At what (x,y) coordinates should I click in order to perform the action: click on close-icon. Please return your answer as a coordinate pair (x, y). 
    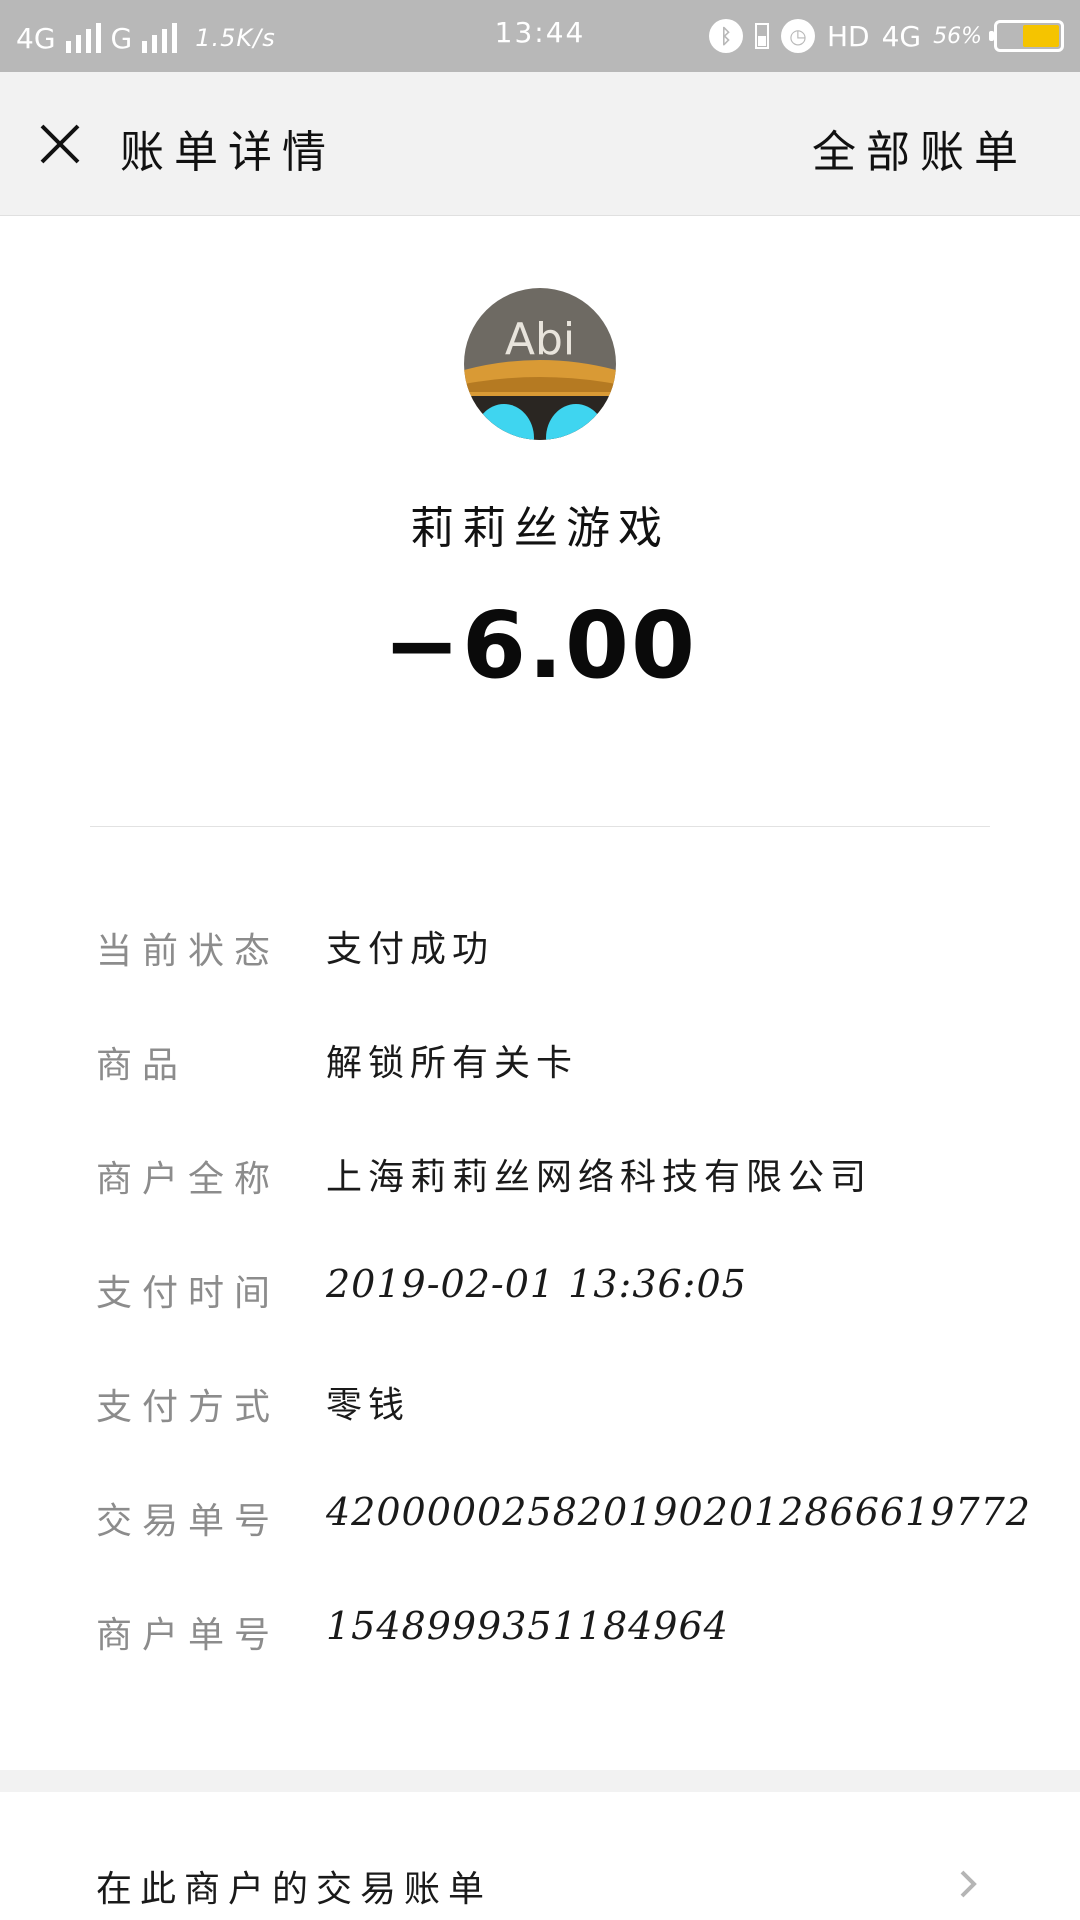
    Looking at the image, I should click on (60, 144).